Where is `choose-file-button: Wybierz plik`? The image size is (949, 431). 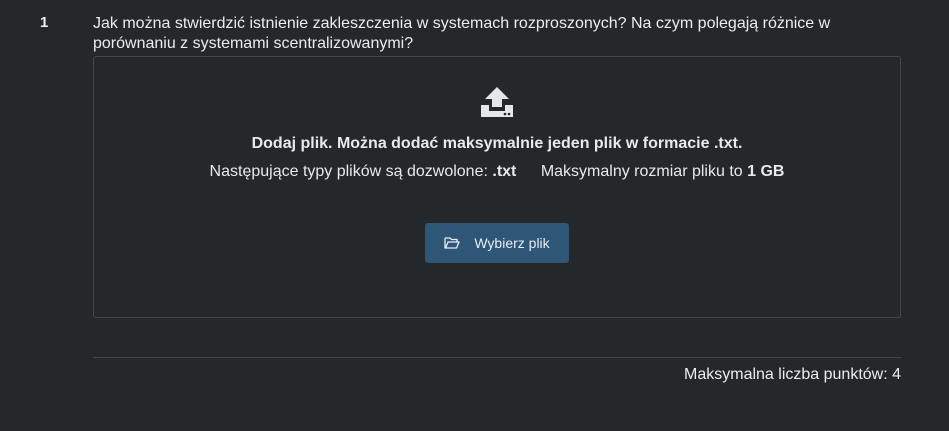
choose-file-button: Wybierz plik is located at coordinates (497, 243).